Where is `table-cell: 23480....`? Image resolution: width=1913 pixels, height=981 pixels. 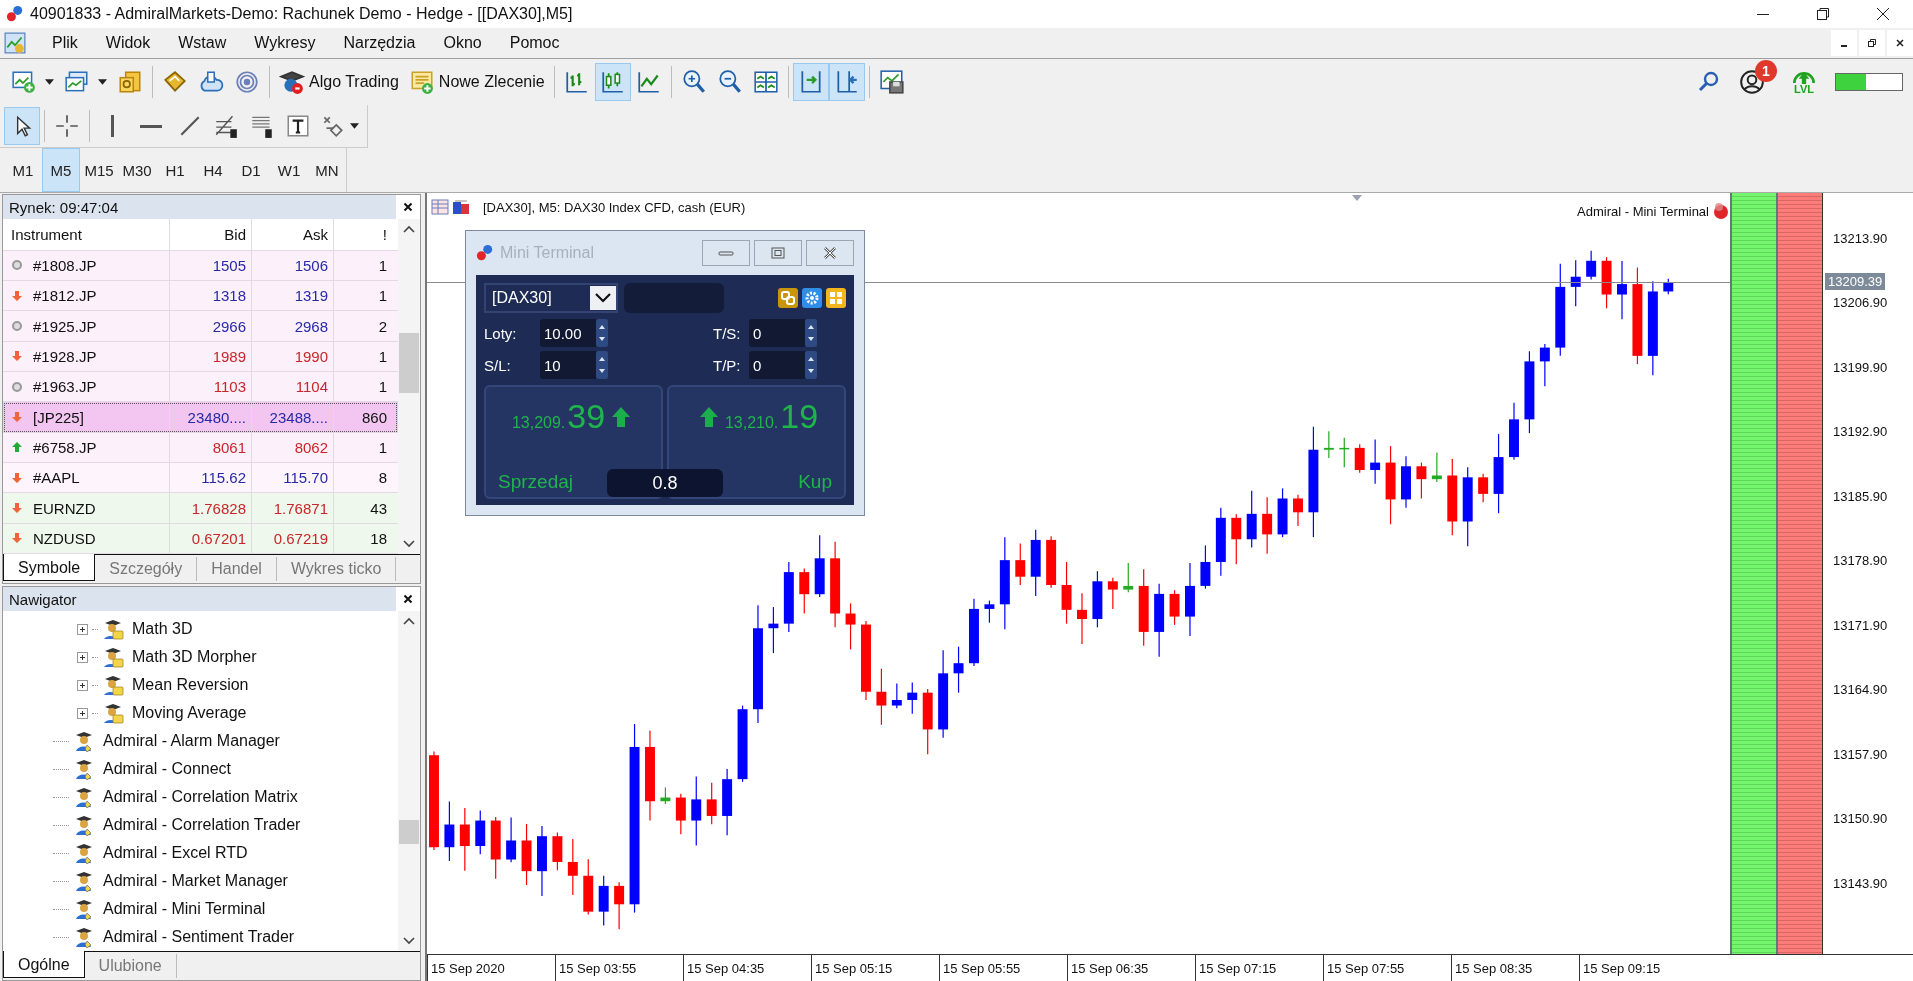 table-cell: 23480.... is located at coordinates (211, 417).